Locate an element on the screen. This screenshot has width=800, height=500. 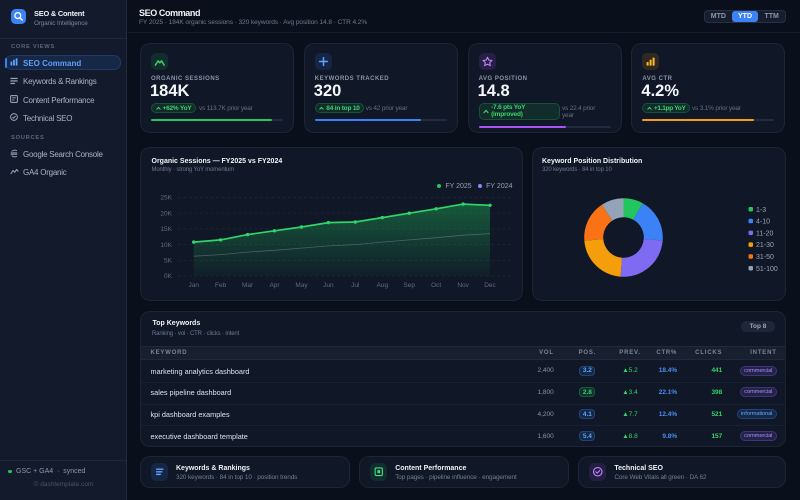
svg-text: 20K is located at coordinates (166, 213).